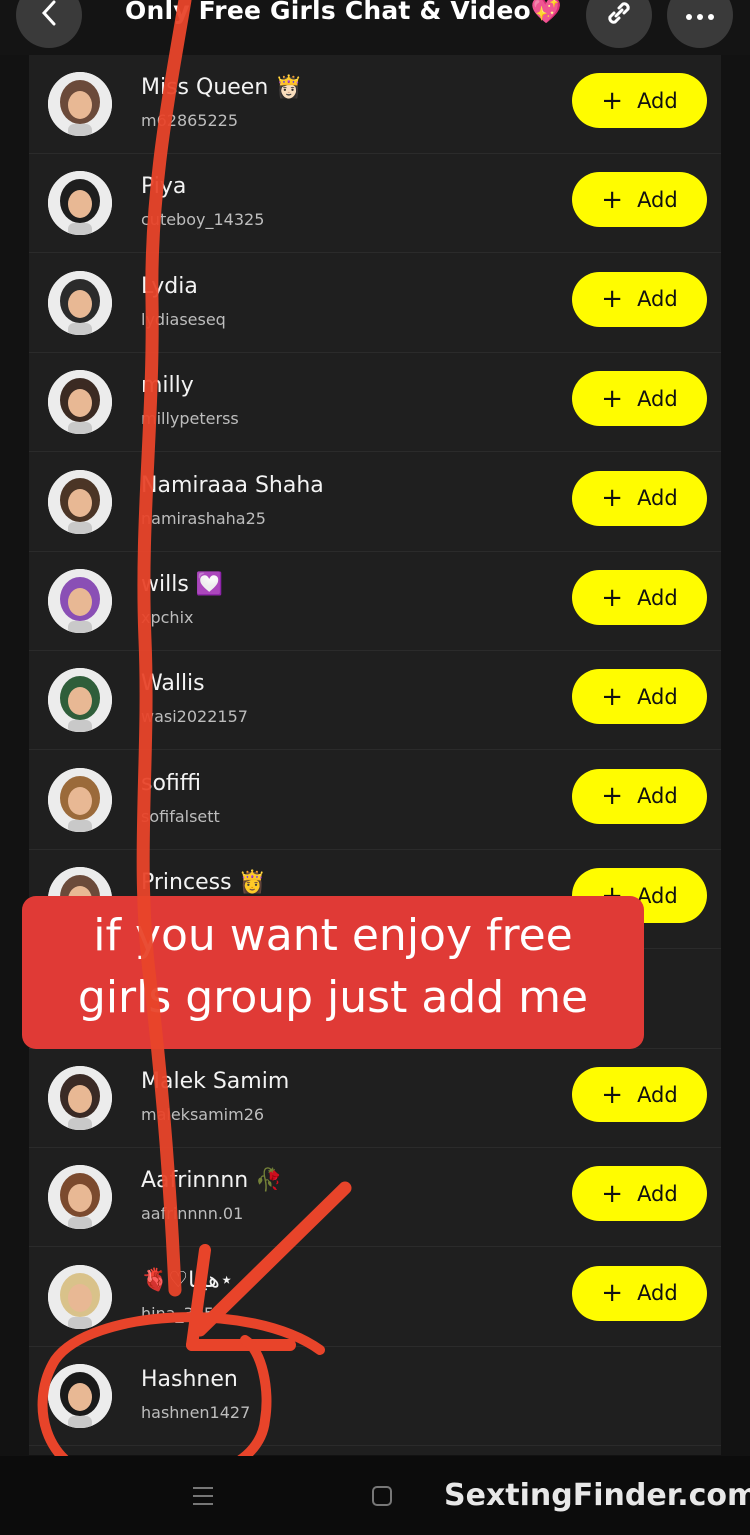 Image resolution: width=750 pixels, height=1535 pixels. What do you see at coordinates (203, 518) in the screenshot?
I see `contact-username: namirashaha25` at bounding box center [203, 518].